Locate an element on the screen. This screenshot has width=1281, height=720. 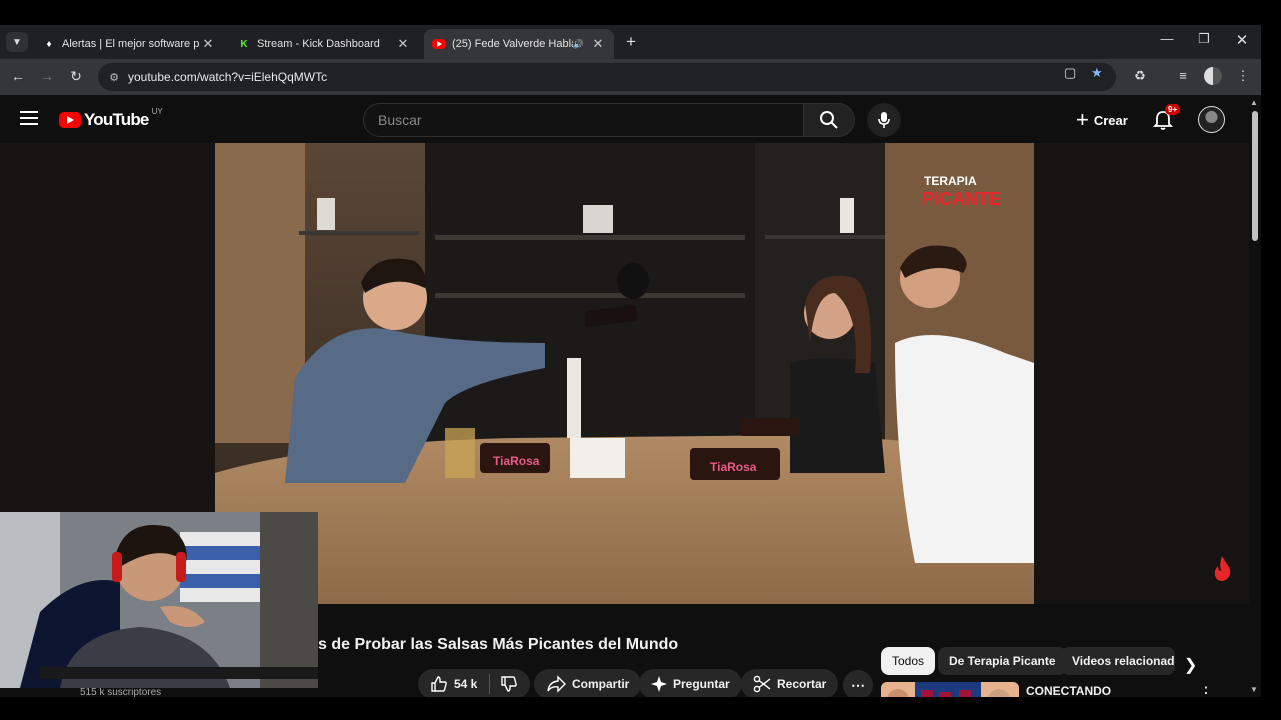
guide-menu-icon is located at coordinates (29, 118).